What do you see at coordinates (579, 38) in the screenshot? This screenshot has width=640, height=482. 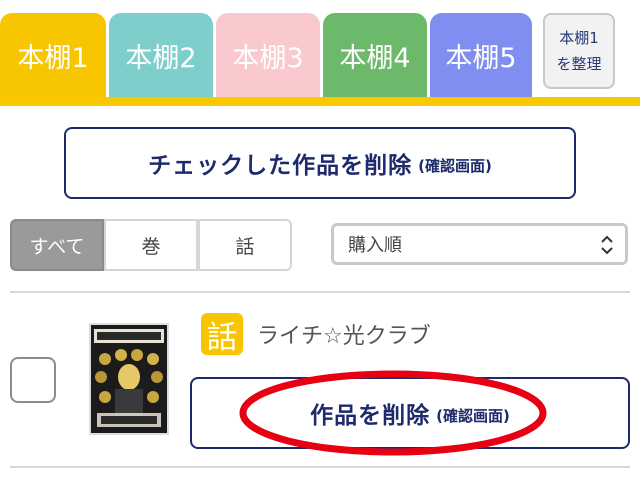 I see `organize-shelf-line1: 本棚1` at bounding box center [579, 38].